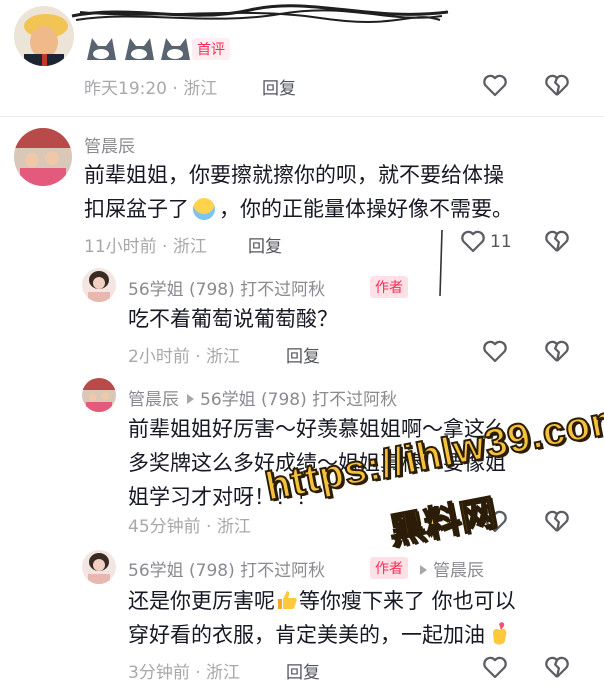 The image size is (604, 694). What do you see at coordinates (499, 634) in the screenshot?
I see `finger-heart-emoji-icon` at bounding box center [499, 634].